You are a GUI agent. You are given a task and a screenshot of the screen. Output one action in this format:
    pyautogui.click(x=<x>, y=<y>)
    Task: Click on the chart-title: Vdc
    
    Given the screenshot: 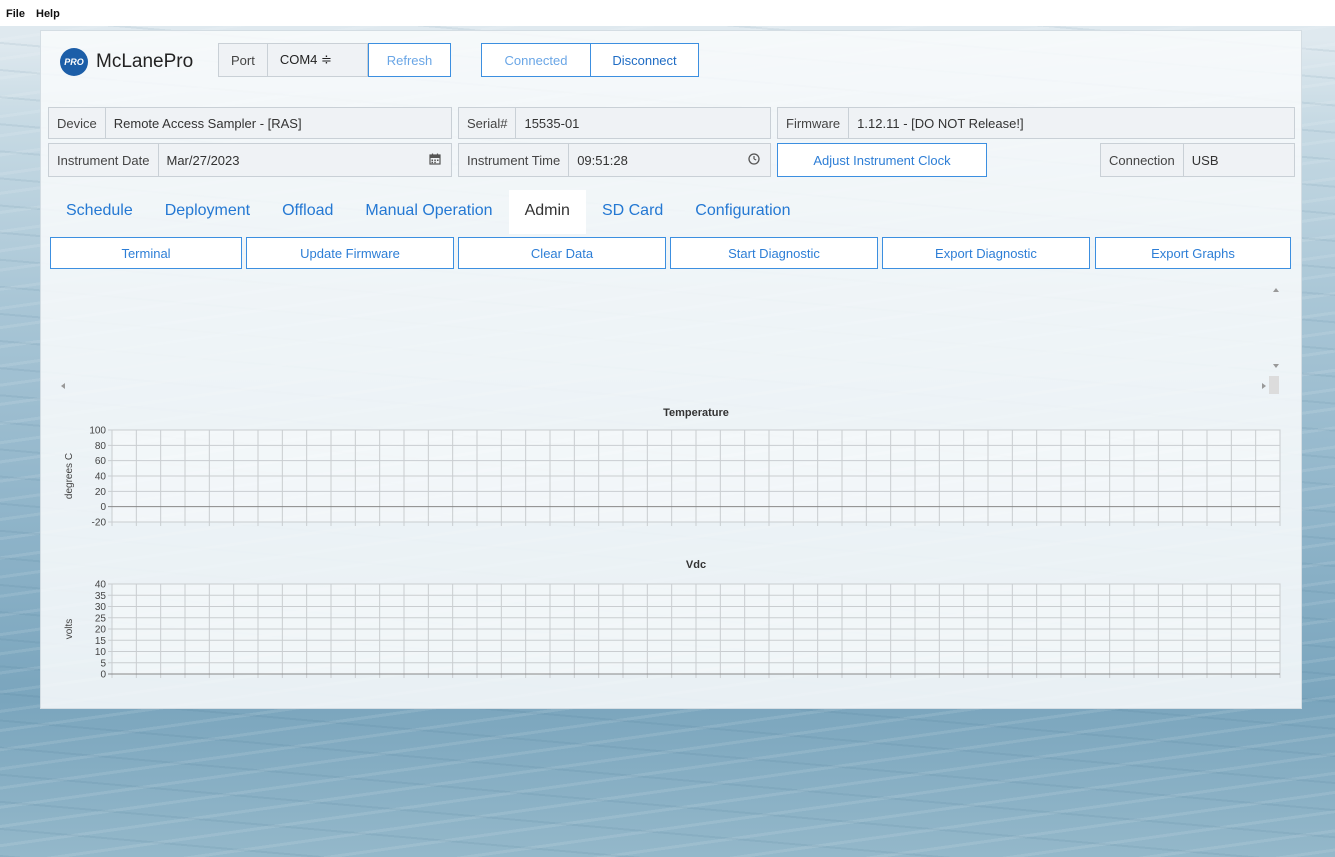 What is the action you would take?
    pyautogui.click(x=696, y=565)
    